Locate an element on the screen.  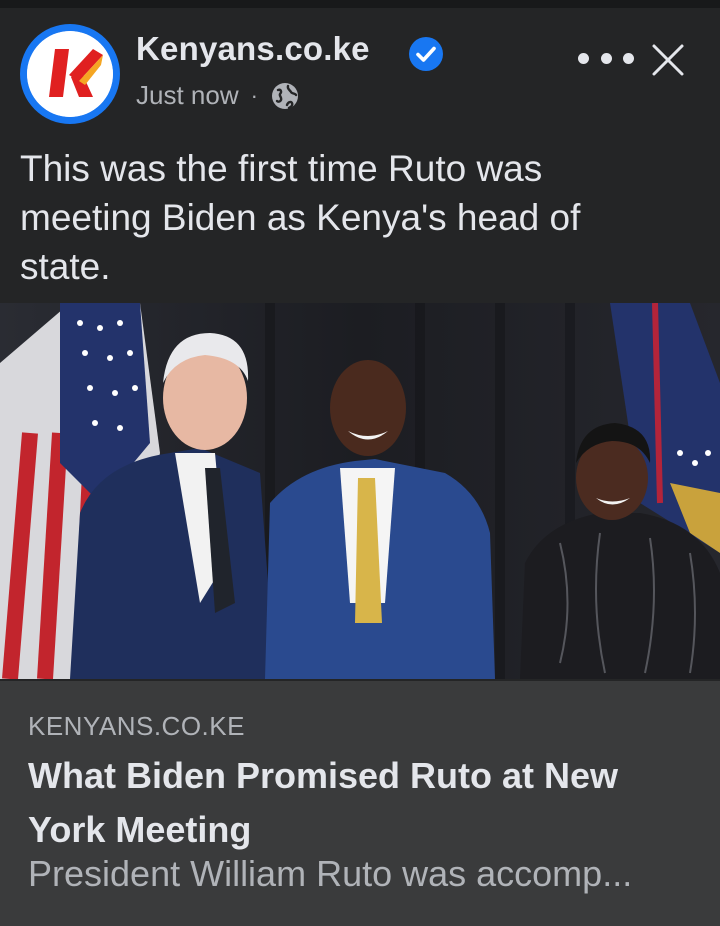
post-timestamp: Just now is located at coordinates (187, 95).